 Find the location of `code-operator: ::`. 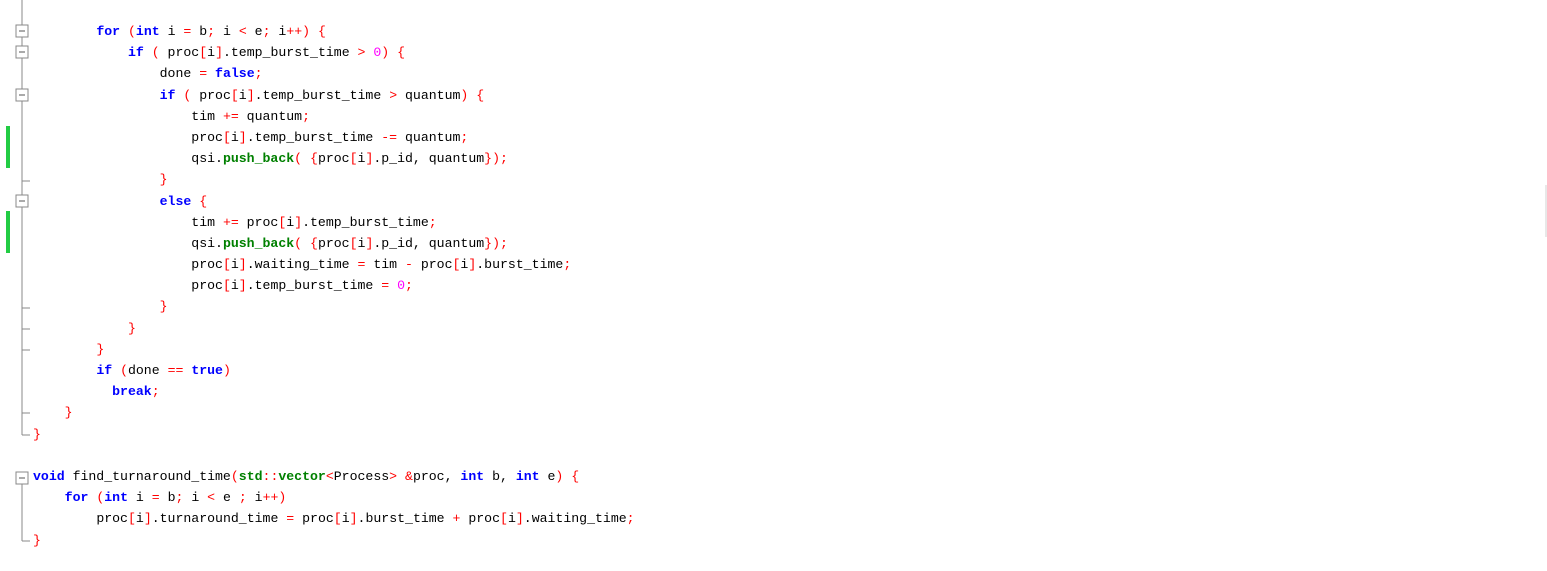

code-operator: :: is located at coordinates (270, 476).